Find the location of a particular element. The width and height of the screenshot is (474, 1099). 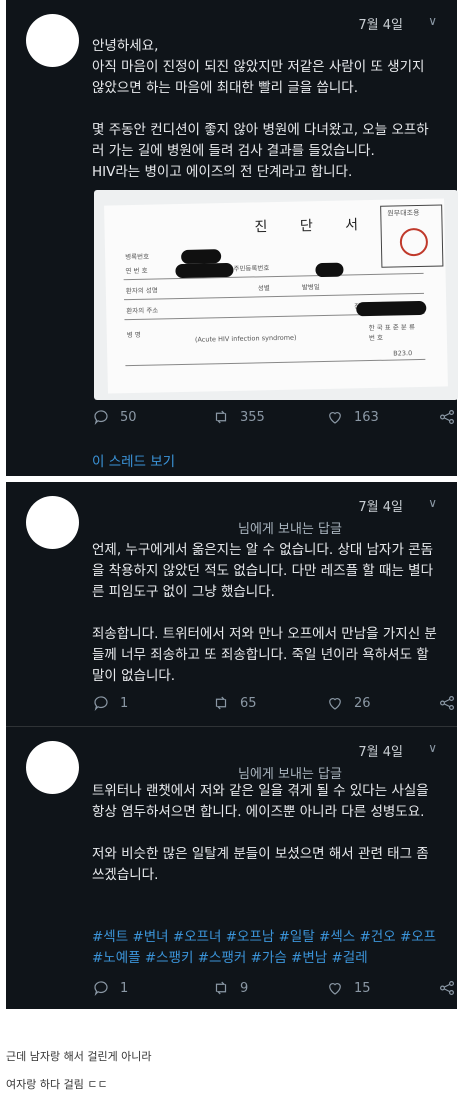

tweet-actions: 1 9 15 is located at coordinates (273, 989).